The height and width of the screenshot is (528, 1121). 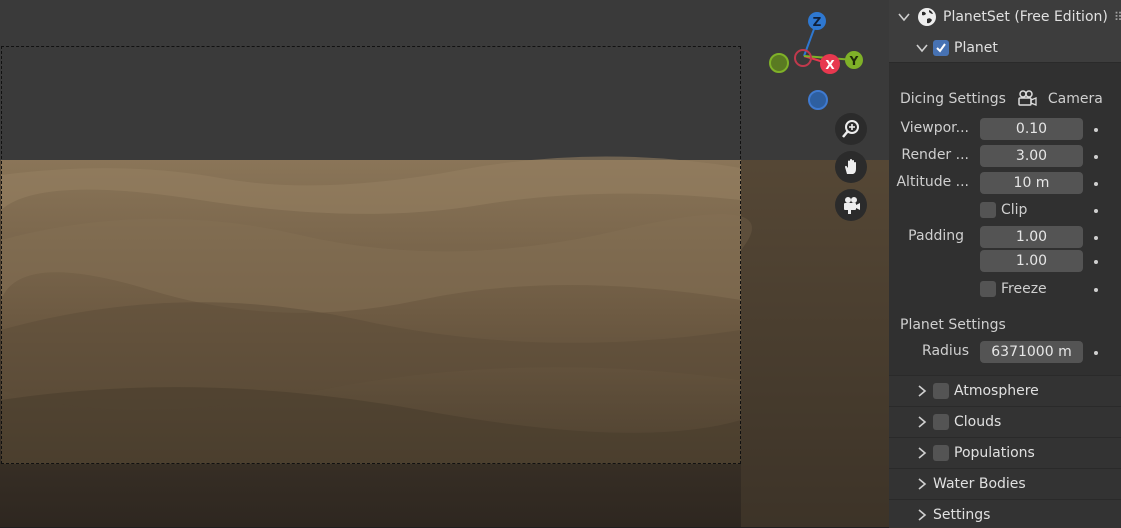 I want to click on camera-view-button, so click(x=851, y=205).